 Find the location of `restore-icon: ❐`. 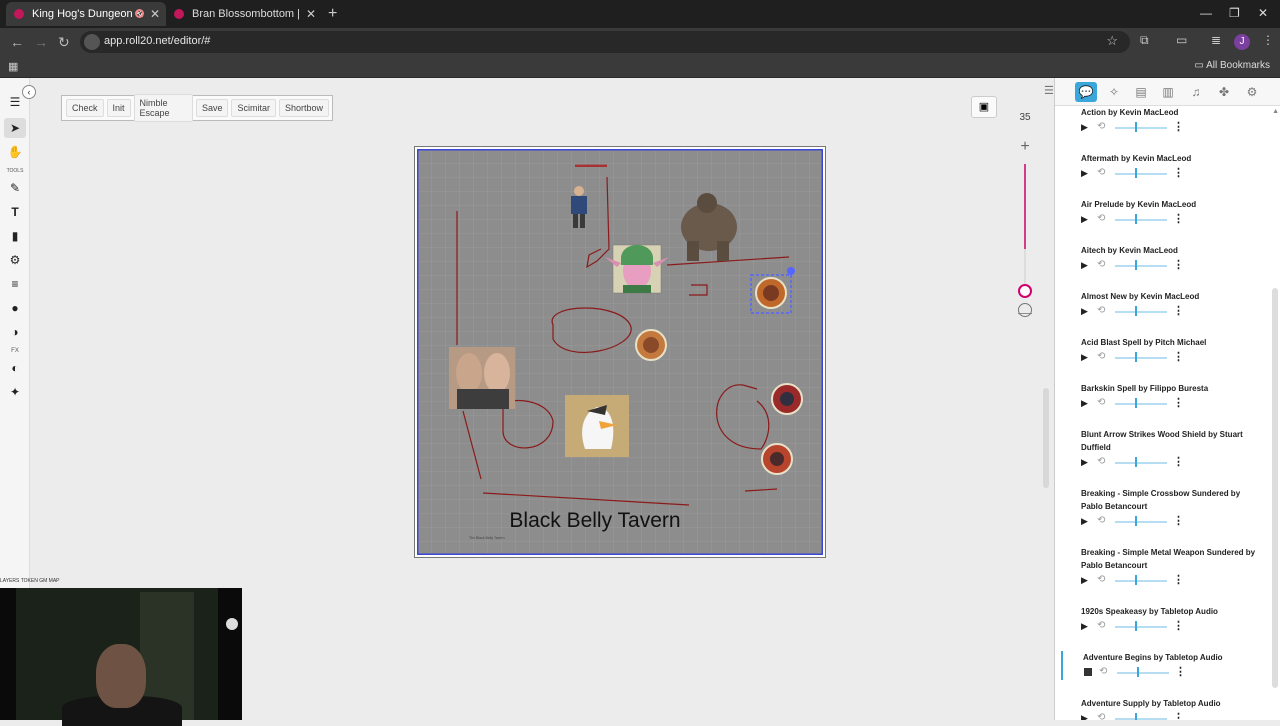

restore-icon: ❐ is located at coordinates (1234, 13).